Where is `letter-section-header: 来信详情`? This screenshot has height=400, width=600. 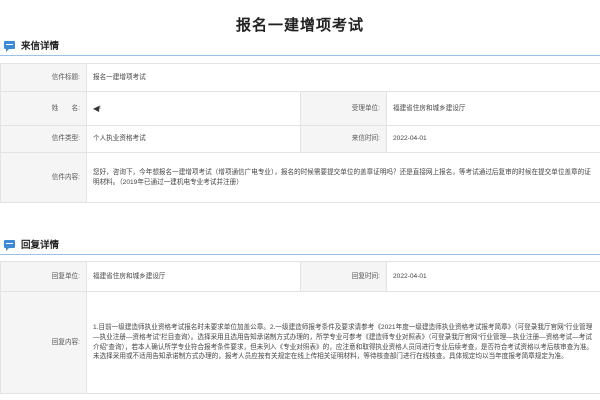 letter-section-header: 来信详情 is located at coordinates (300, 45).